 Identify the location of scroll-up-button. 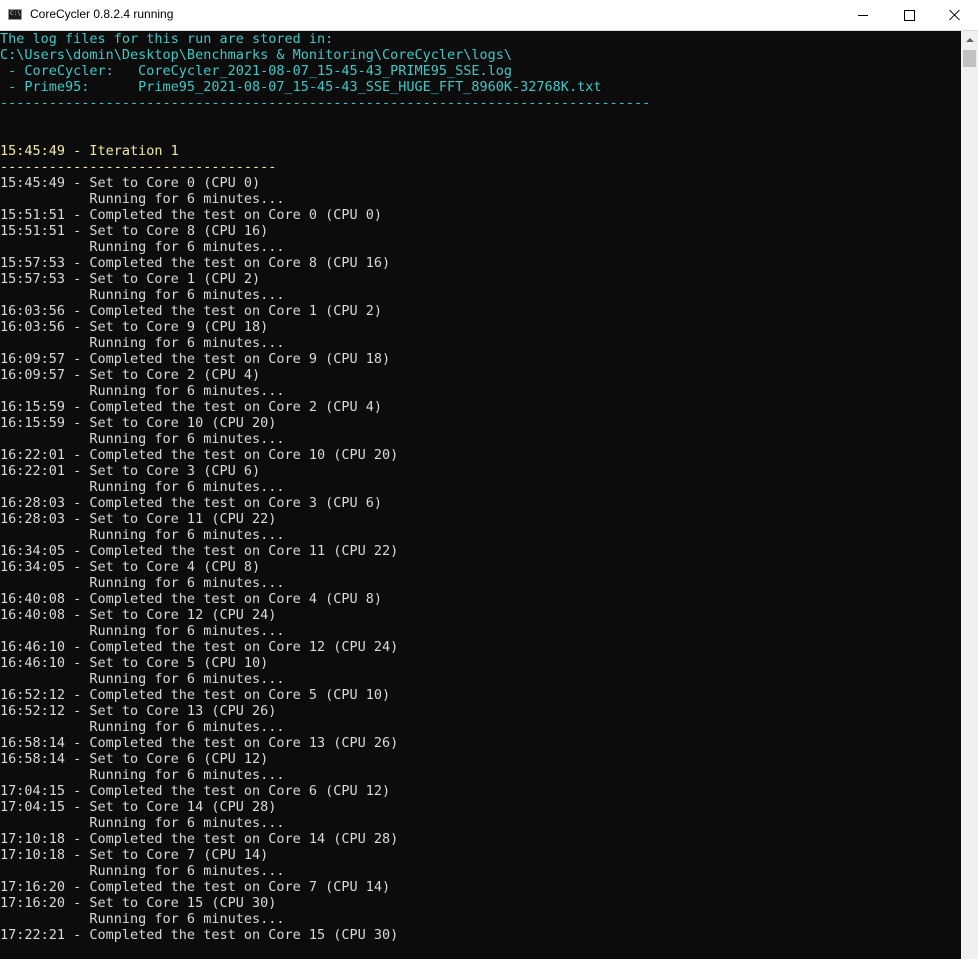
(969, 39).